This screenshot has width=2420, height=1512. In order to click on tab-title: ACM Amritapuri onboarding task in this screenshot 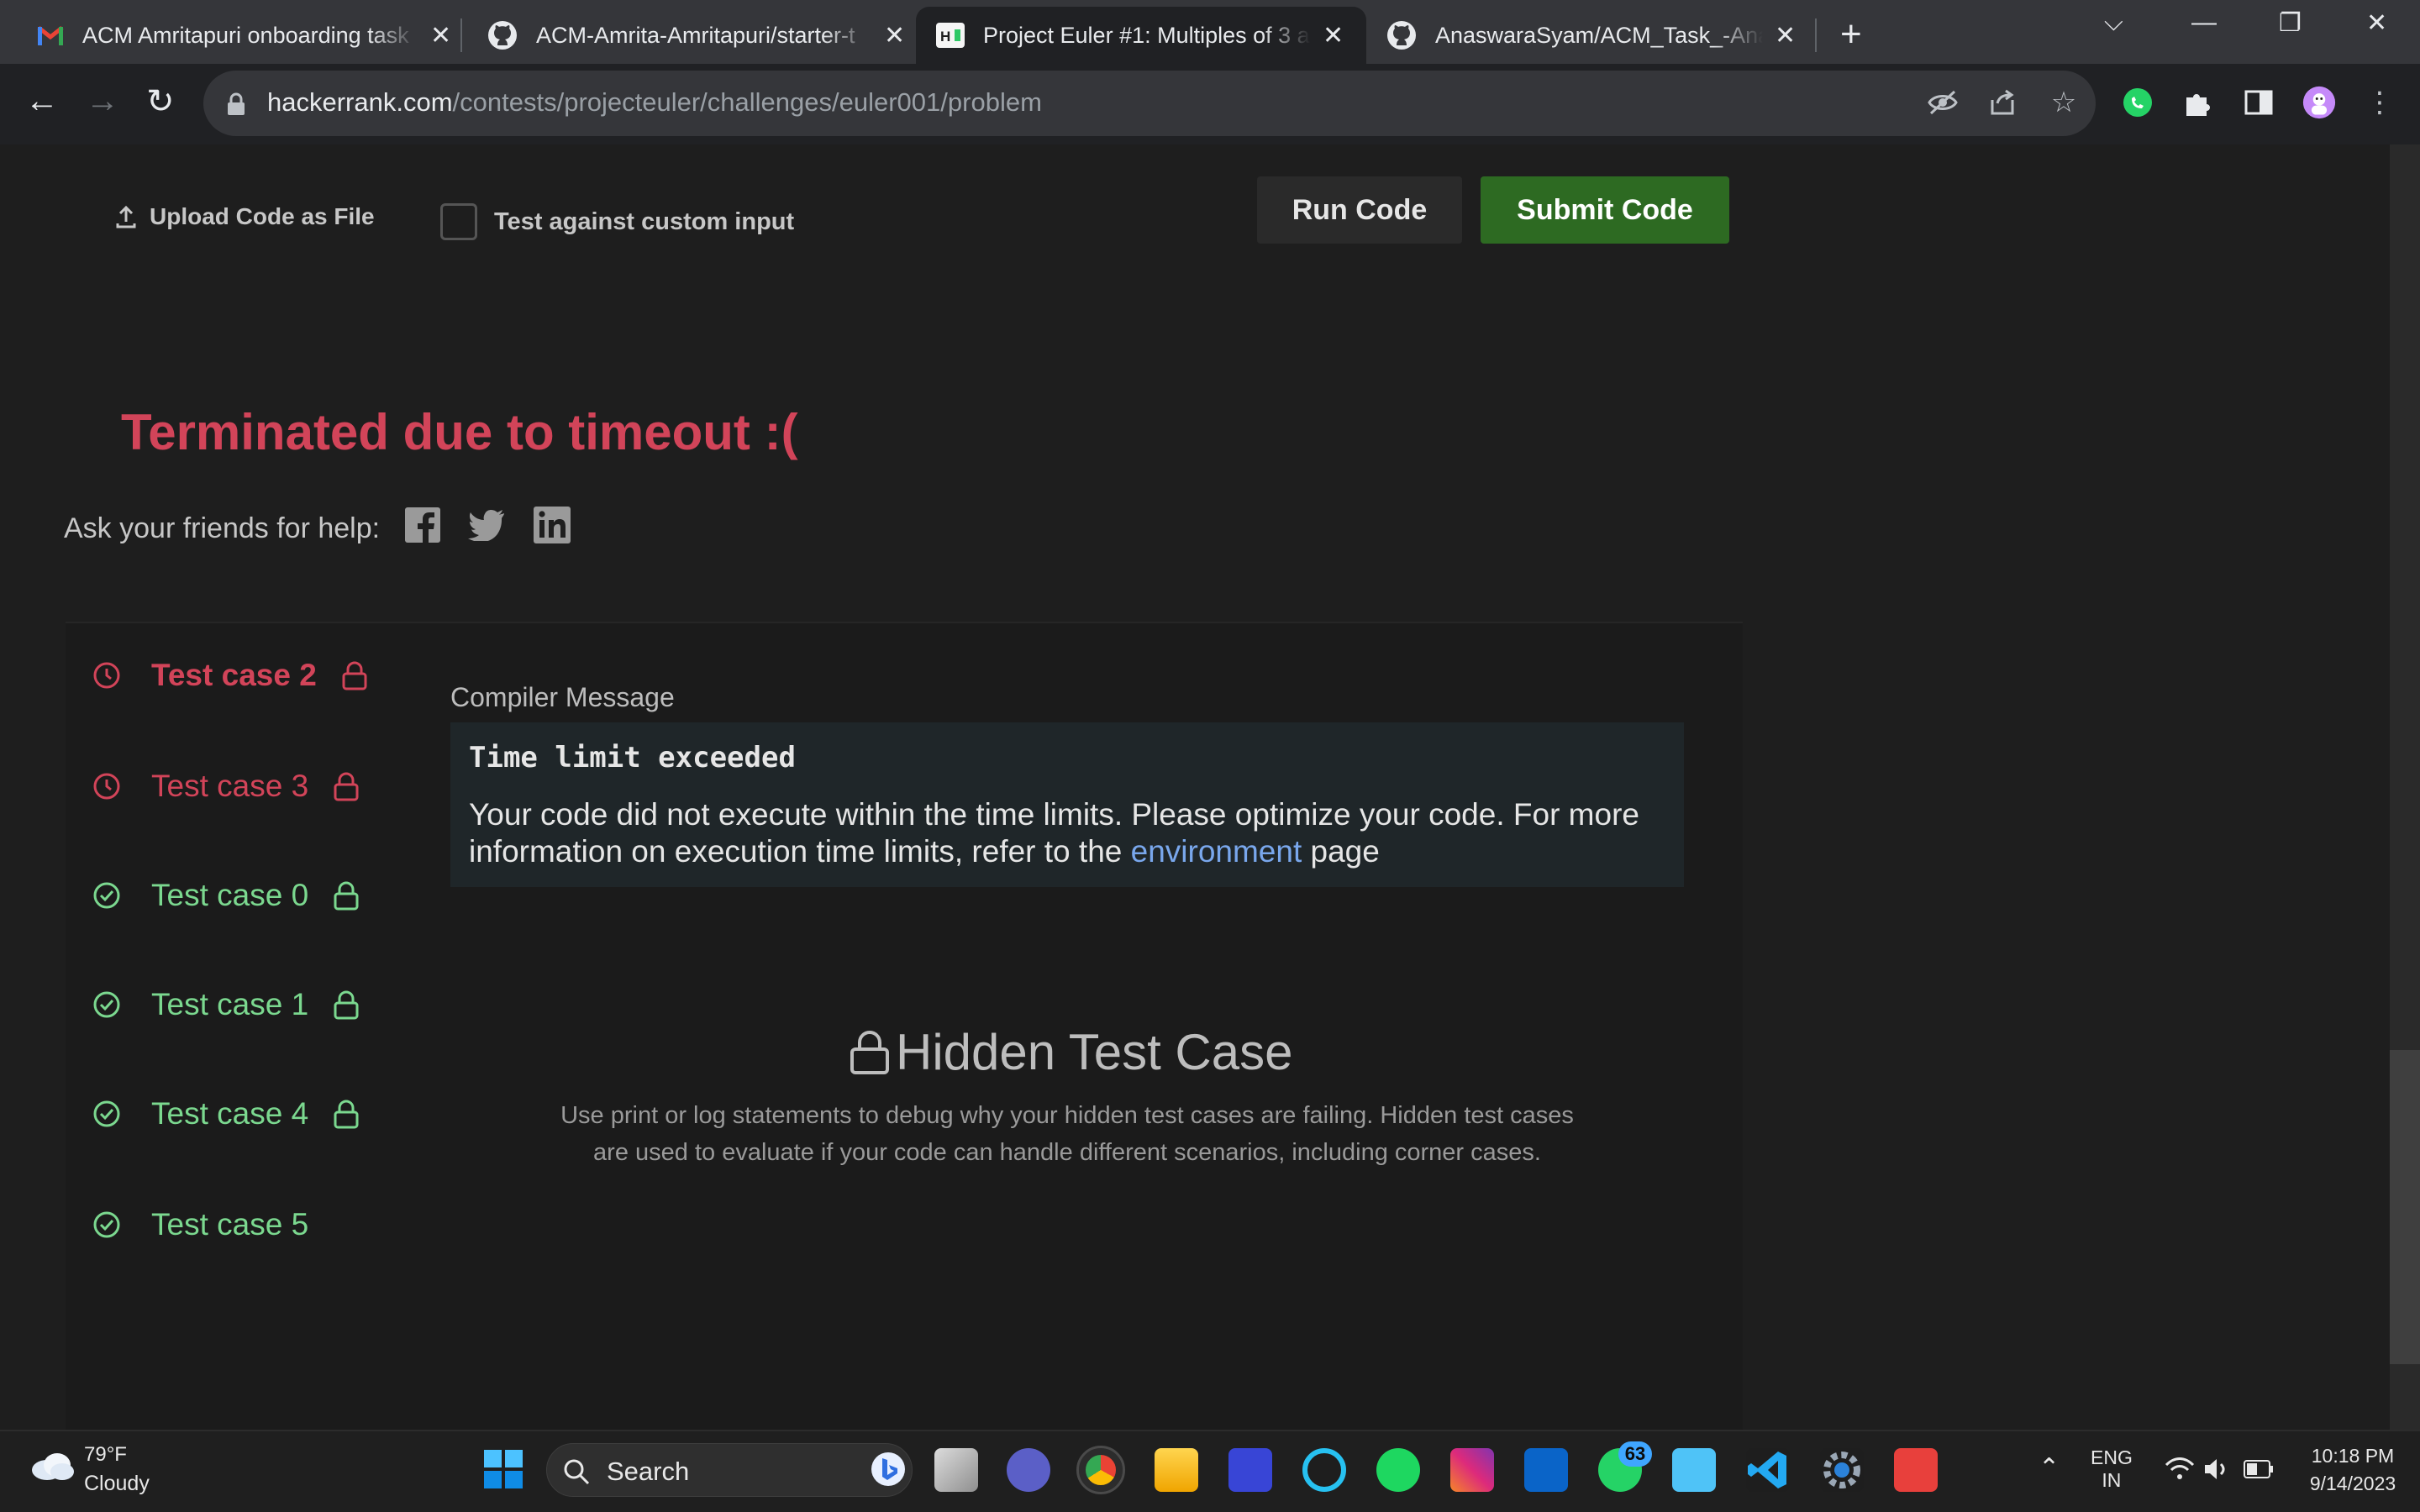, I will do `click(246, 35)`.